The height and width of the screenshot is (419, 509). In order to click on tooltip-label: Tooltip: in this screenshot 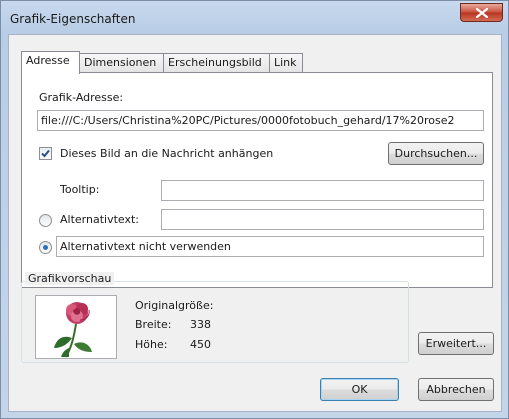, I will do `click(80, 189)`.